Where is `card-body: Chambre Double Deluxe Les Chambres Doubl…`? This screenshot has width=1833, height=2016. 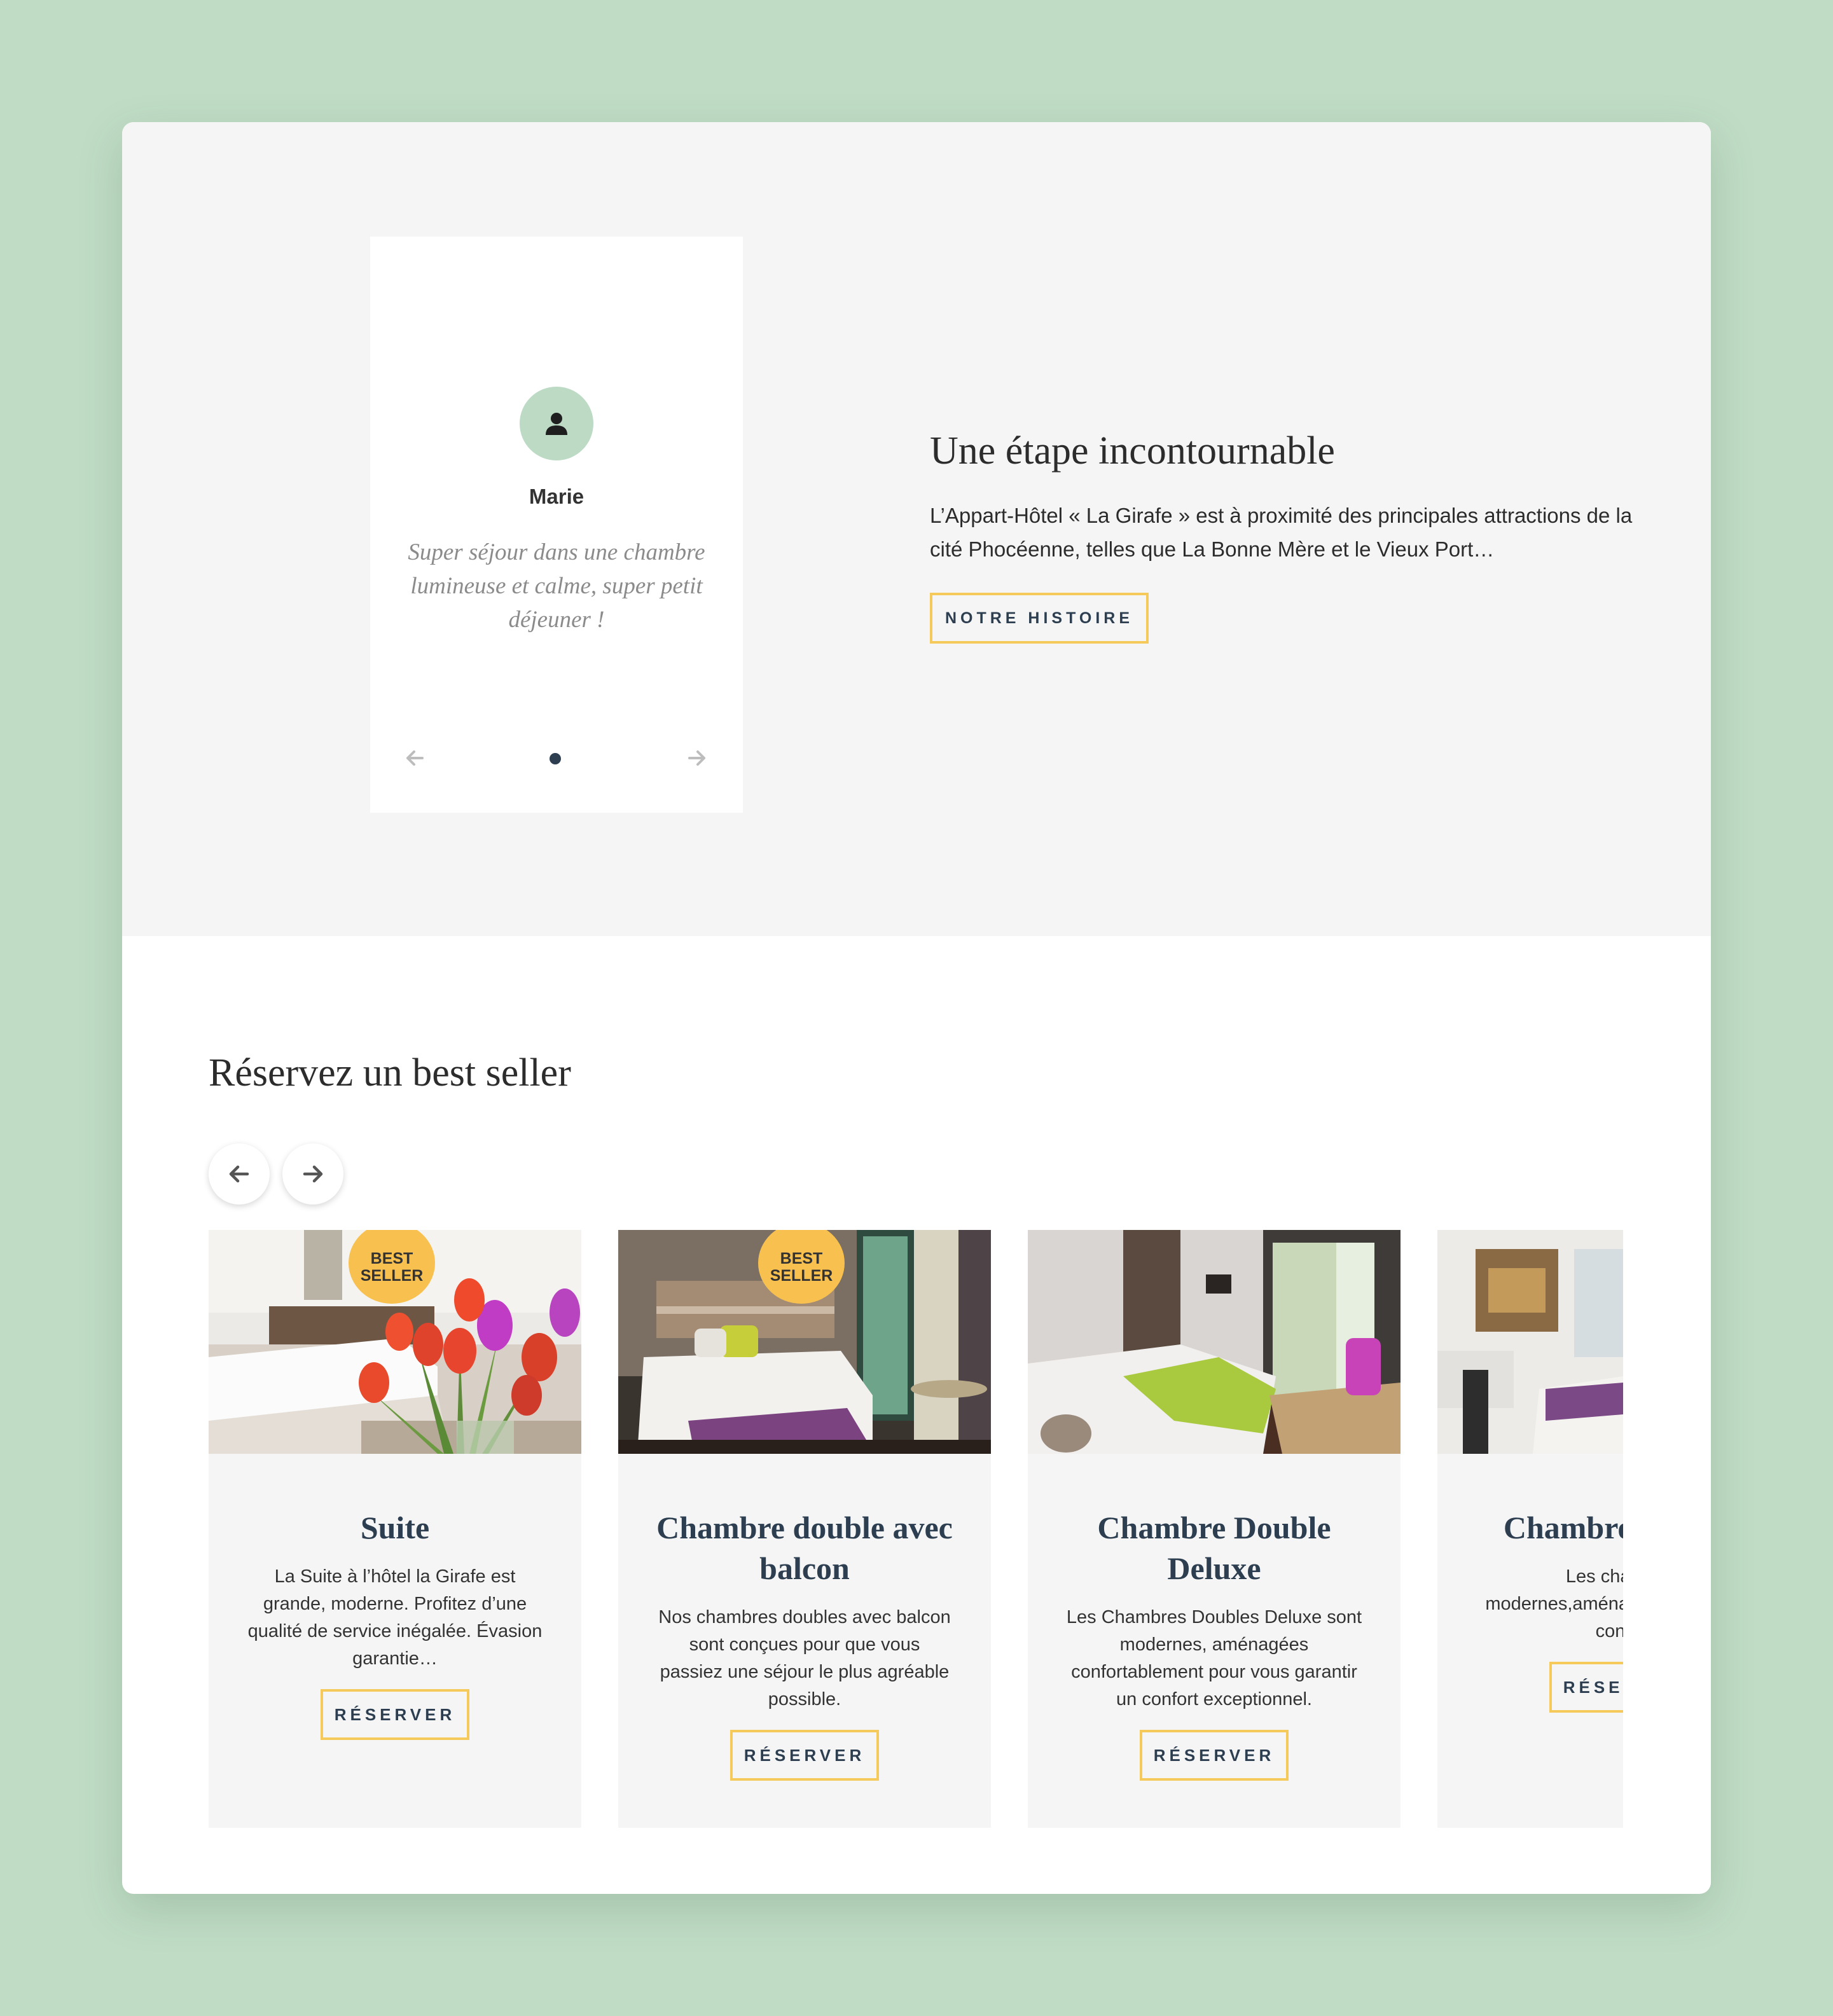 card-body: Chambre Double Deluxe Les Chambres Doubl… is located at coordinates (1214, 1617).